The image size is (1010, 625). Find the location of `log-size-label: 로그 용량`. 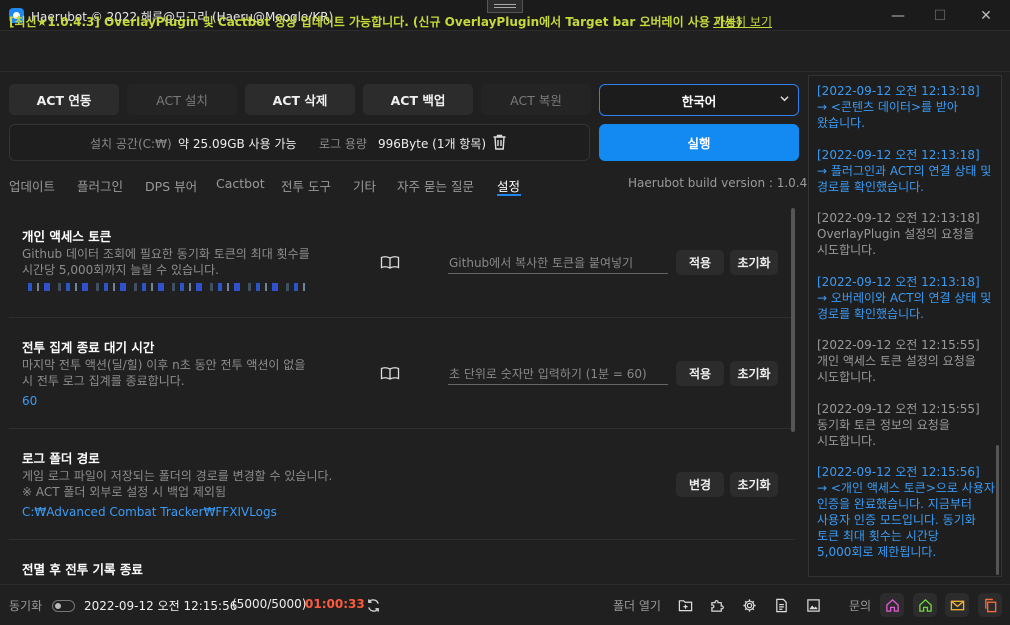

log-size-label: 로그 용량 is located at coordinates (343, 144).